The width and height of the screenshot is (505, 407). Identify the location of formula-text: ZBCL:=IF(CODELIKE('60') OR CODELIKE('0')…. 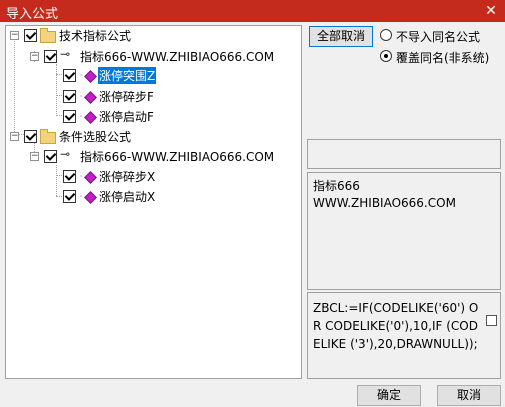
(396, 326).